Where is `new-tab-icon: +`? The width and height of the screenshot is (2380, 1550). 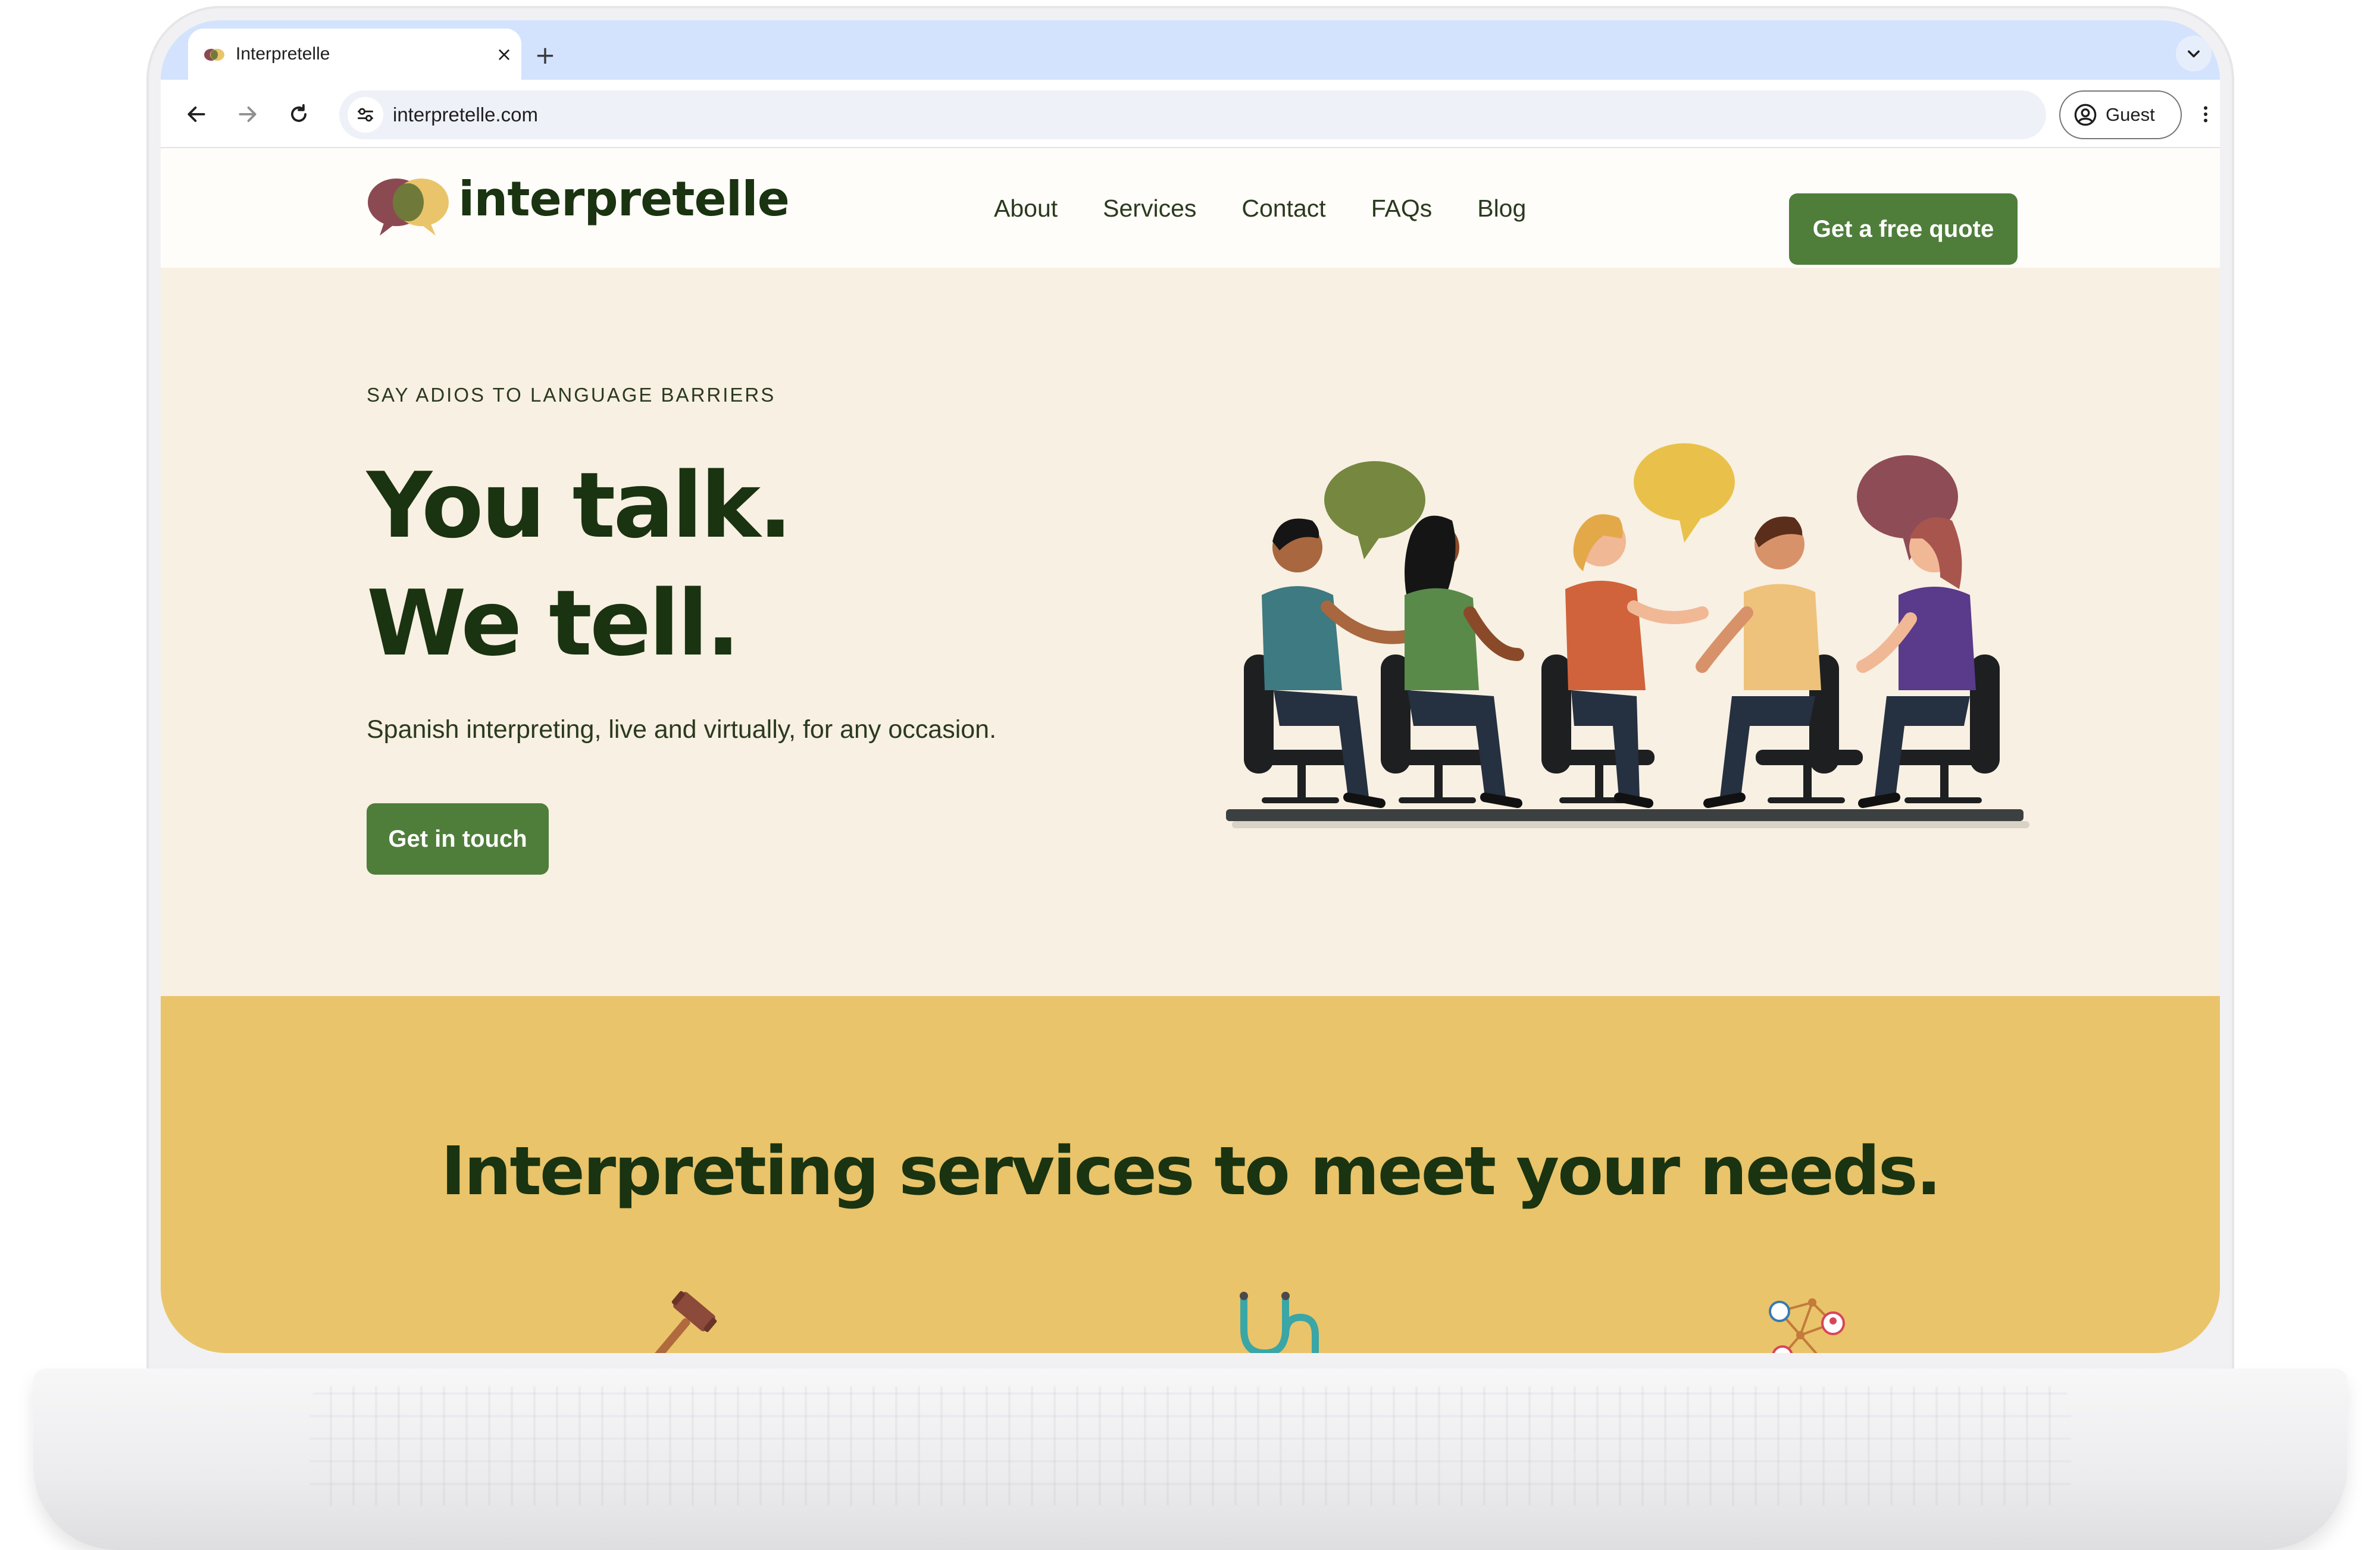
new-tab-icon: + is located at coordinates (545, 54).